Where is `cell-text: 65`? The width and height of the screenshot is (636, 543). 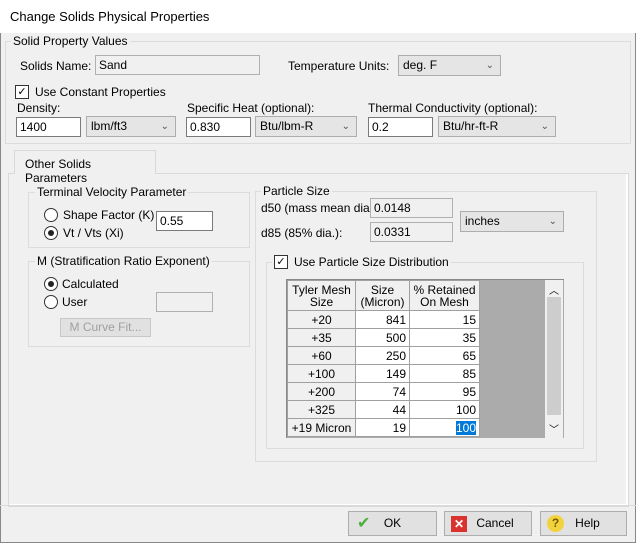
cell-text: 65 is located at coordinates (469, 355).